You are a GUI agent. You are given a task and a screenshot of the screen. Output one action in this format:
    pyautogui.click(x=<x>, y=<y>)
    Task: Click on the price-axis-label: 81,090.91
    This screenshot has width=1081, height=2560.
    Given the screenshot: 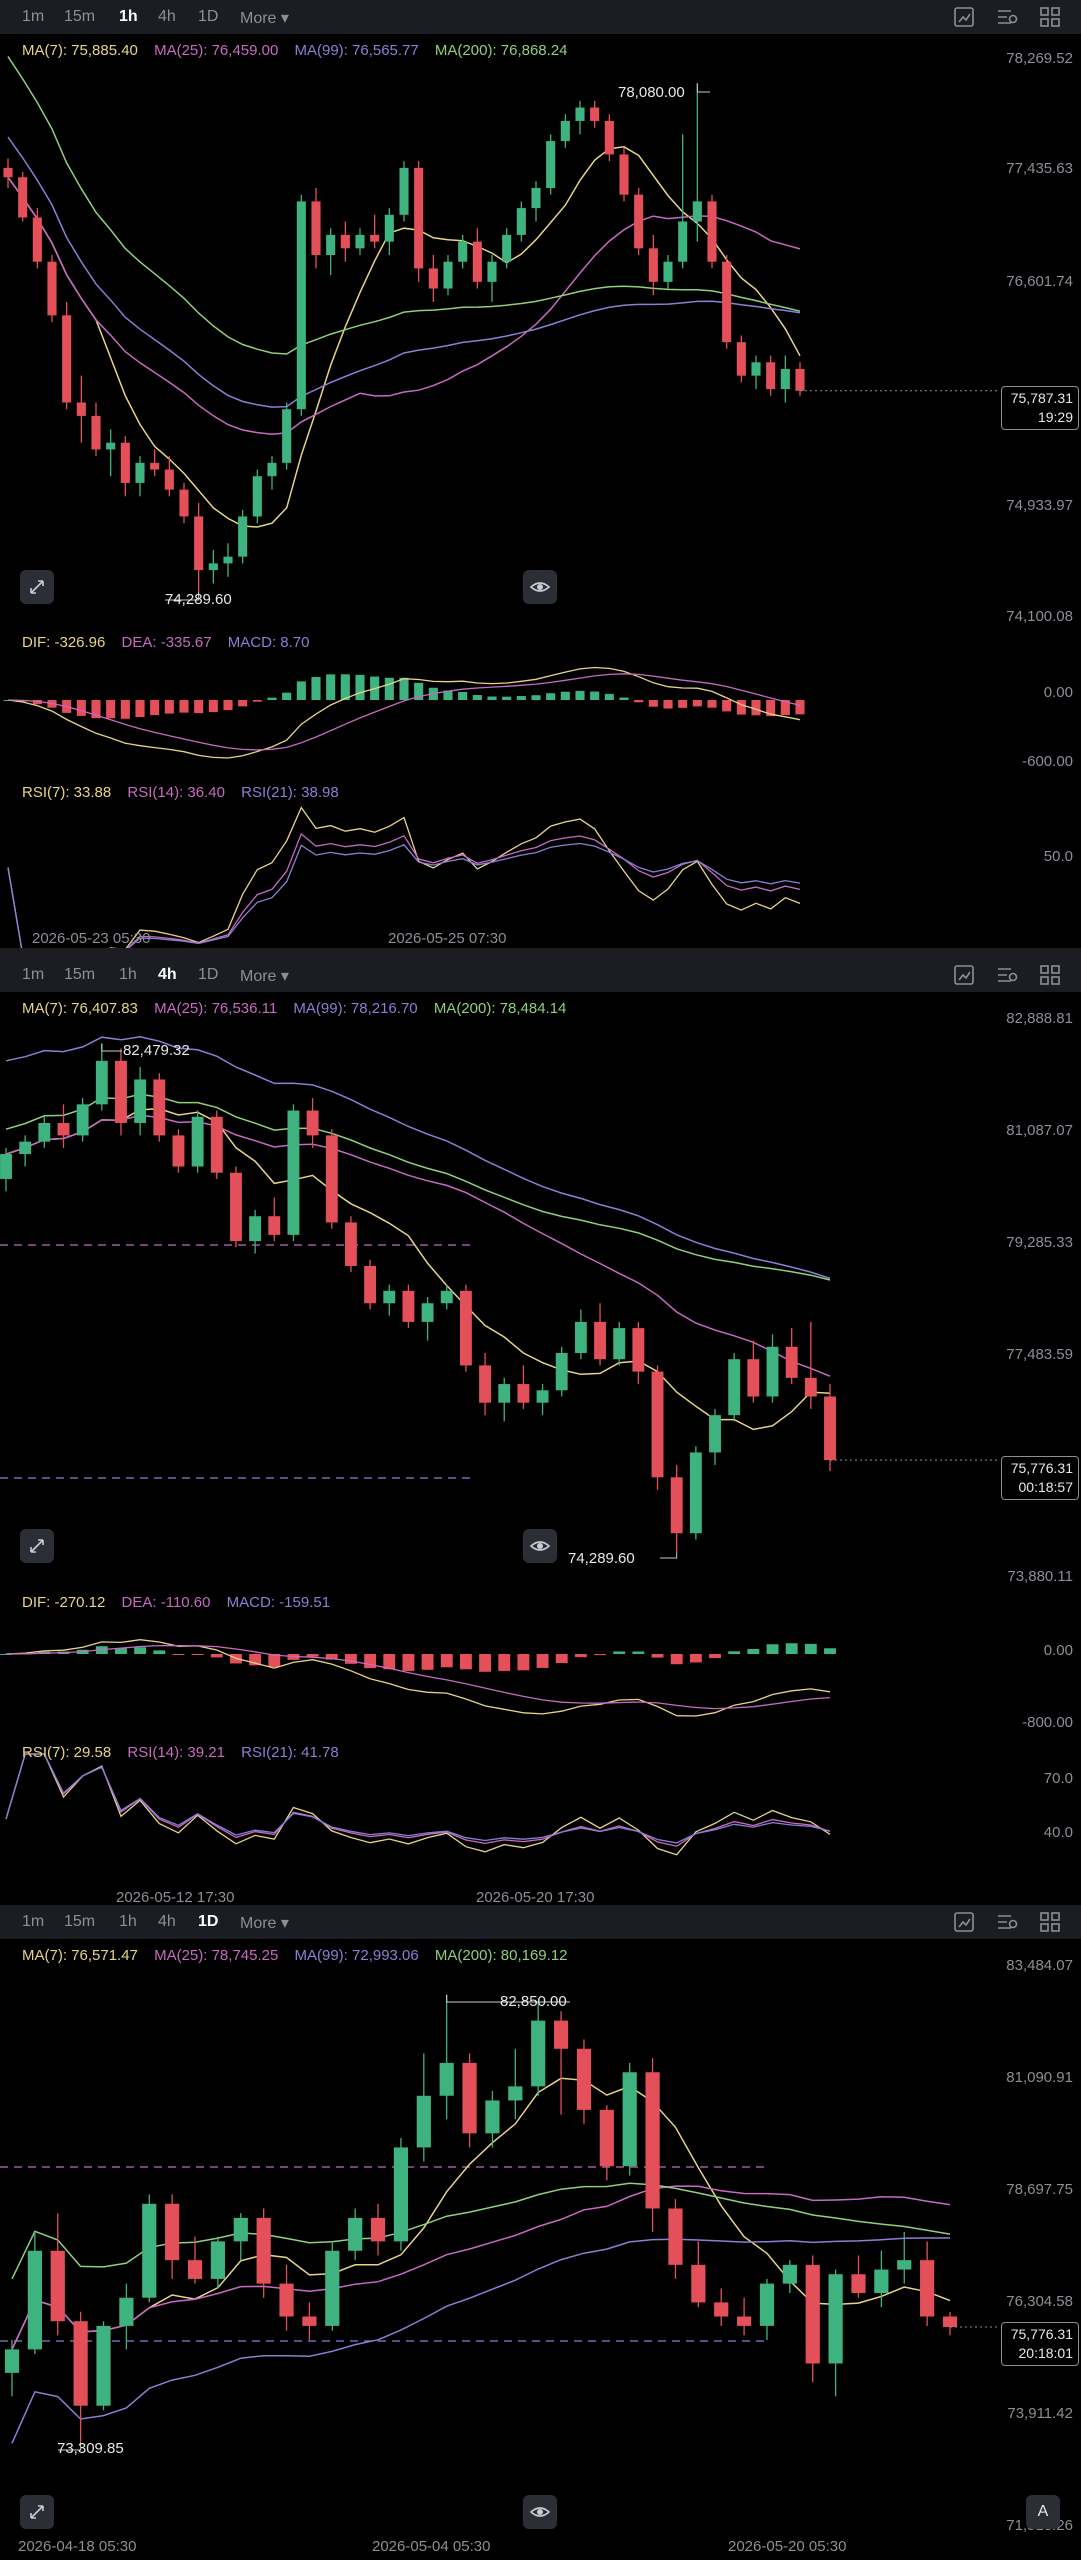 What is the action you would take?
    pyautogui.click(x=1039, y=2077)
    